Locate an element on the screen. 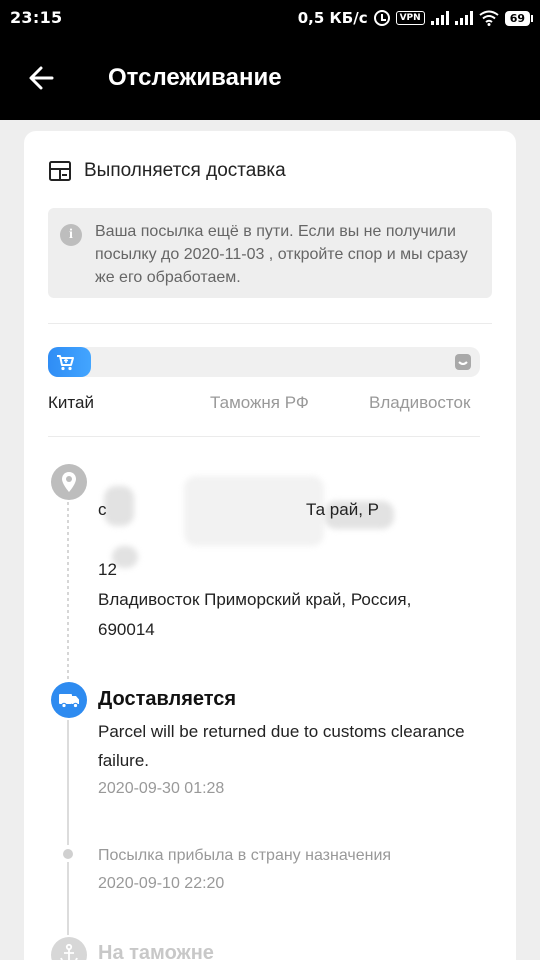 The height and width of the screenshot is (960, 540). route-from: Китай is located at coordinates (71, 402).